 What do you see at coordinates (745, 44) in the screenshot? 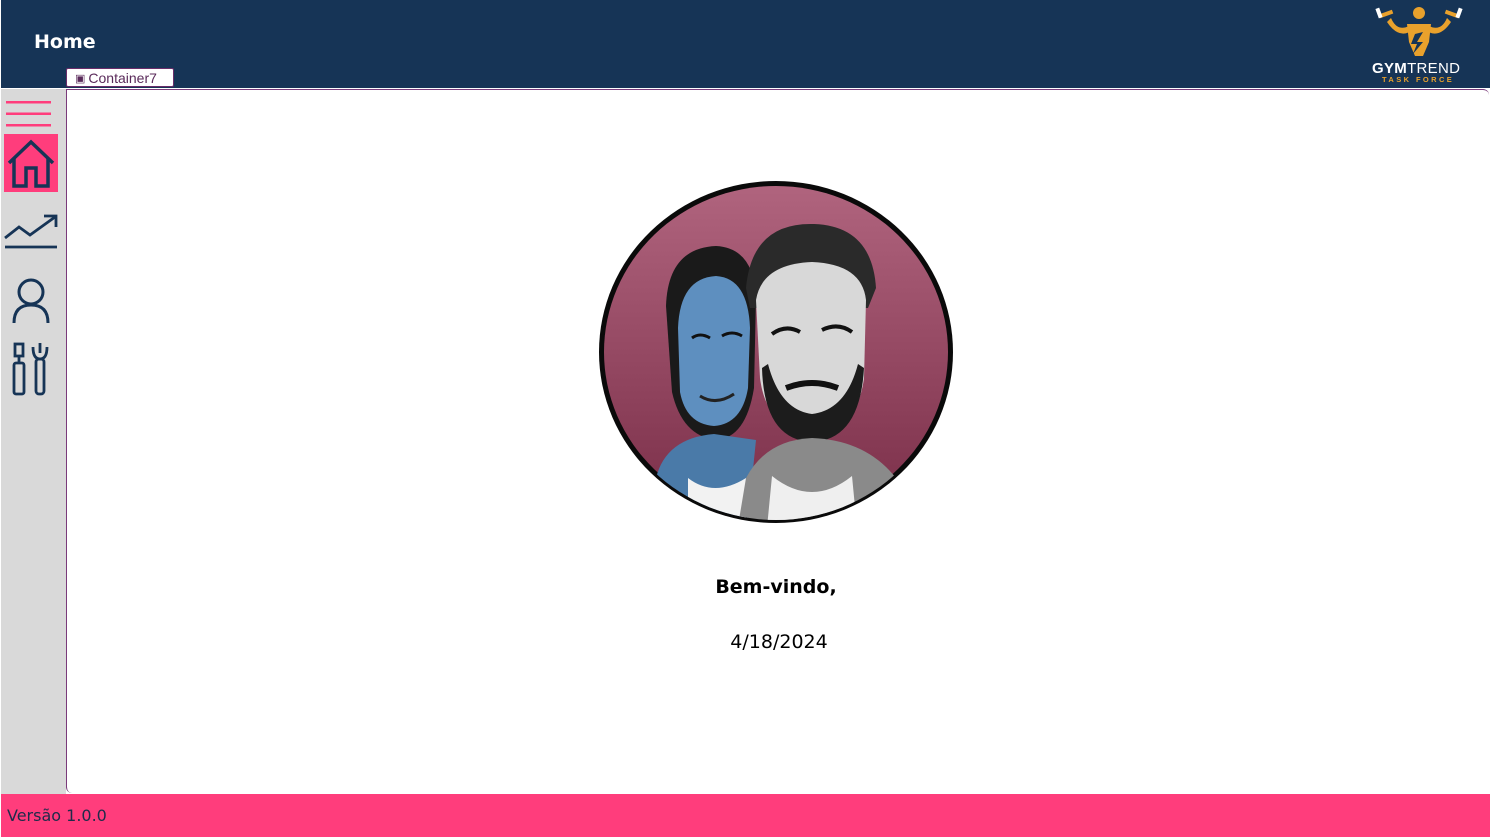
I see `app-header: Home GYMTREND TASK FORCE` at bounding box center [745, 44].